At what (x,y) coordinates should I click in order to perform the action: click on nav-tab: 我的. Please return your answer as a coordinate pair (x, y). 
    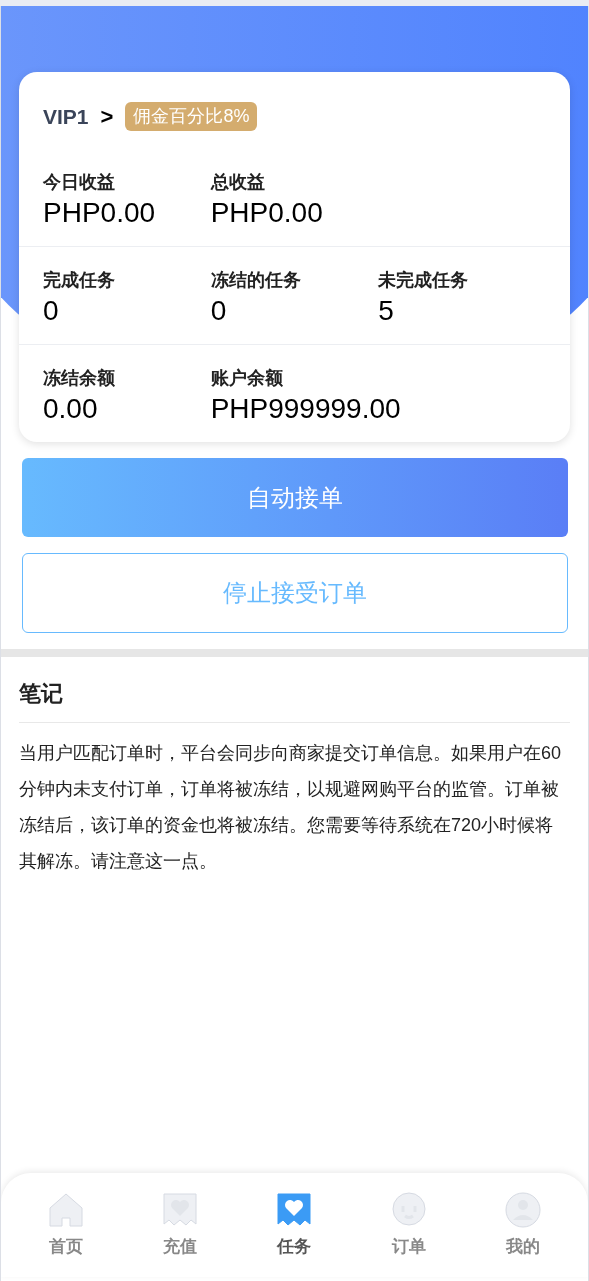
    Looking at the image, I should click on (522, 1225).